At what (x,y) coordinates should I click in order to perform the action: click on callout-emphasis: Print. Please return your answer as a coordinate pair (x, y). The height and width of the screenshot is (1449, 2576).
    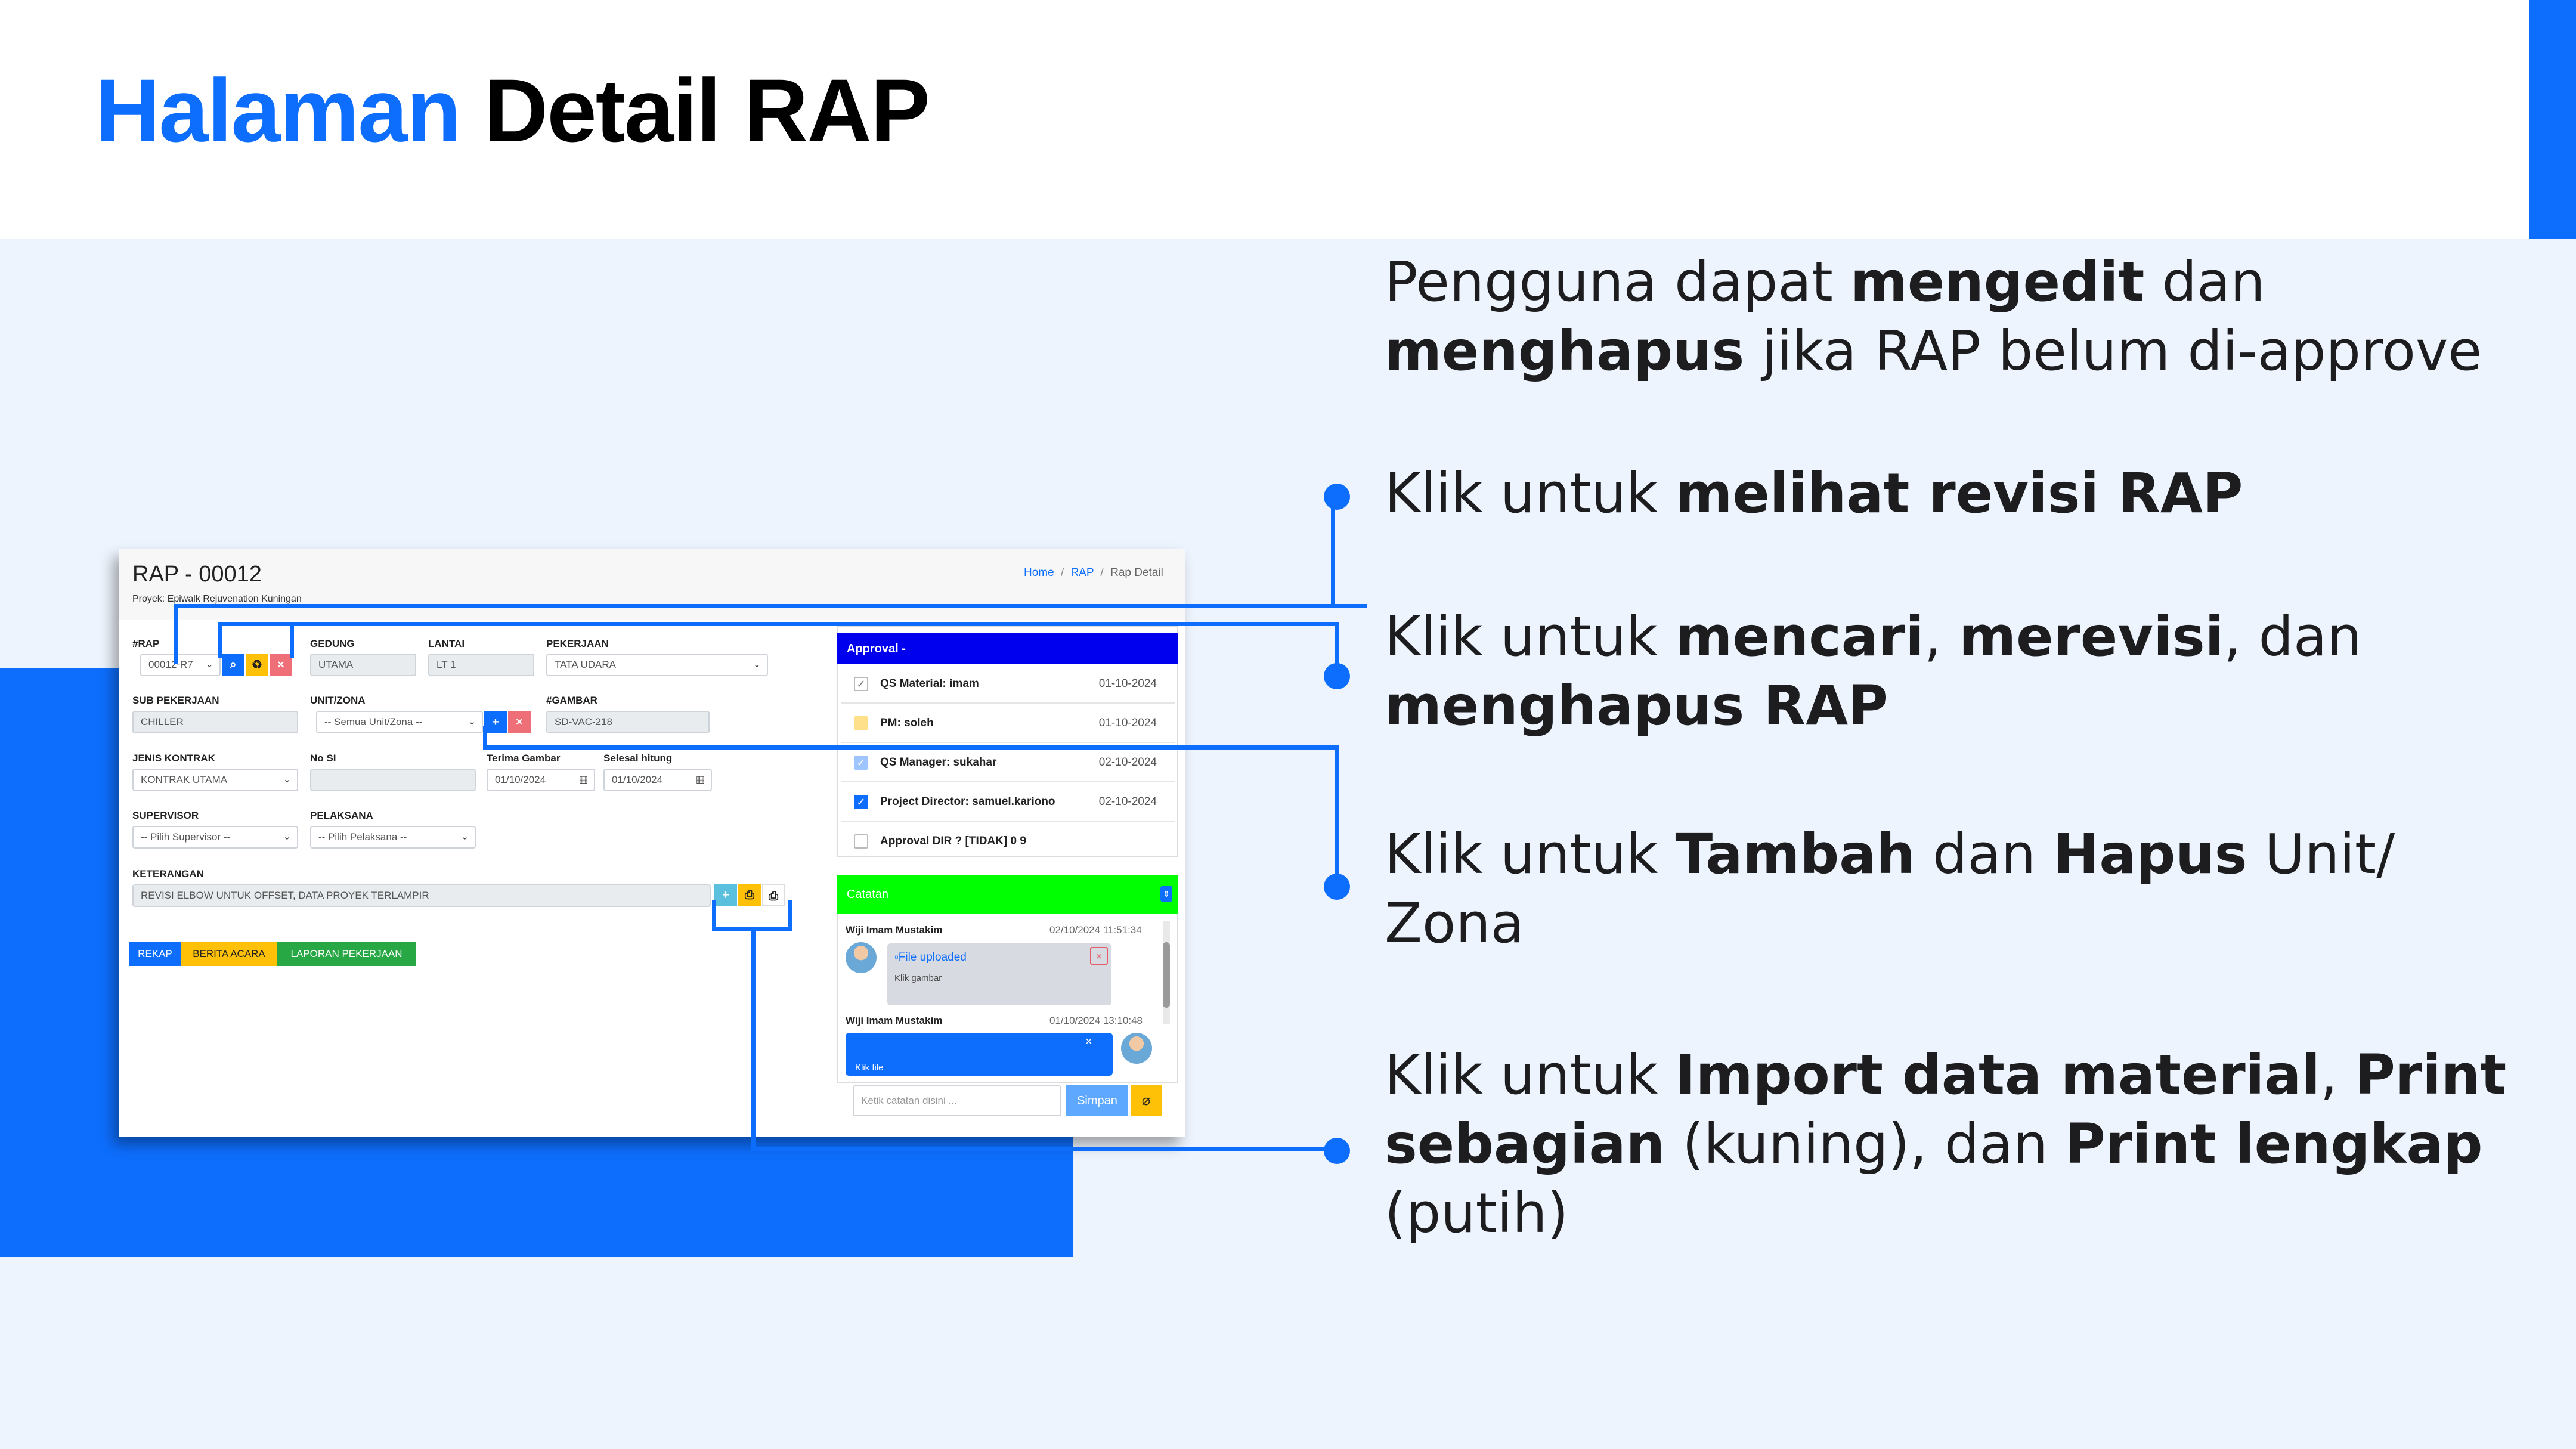
    Looking at the image, I should click on (2431, 1075).